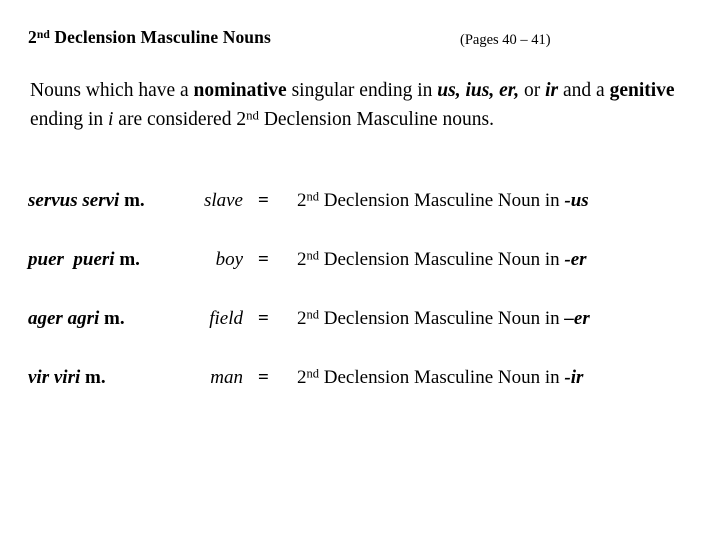 The image size is (720, 540). I want to click on latin-principal-parts: servus servi, so click(74, 200).